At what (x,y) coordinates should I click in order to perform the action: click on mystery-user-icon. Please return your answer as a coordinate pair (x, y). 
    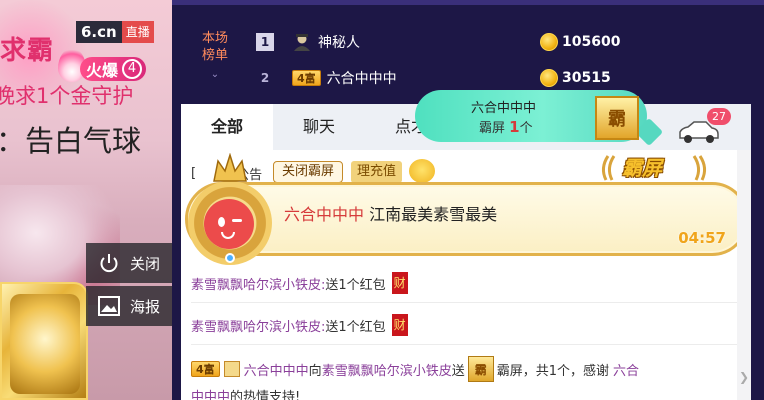
    Looking at the image, I should click on (302, 42).